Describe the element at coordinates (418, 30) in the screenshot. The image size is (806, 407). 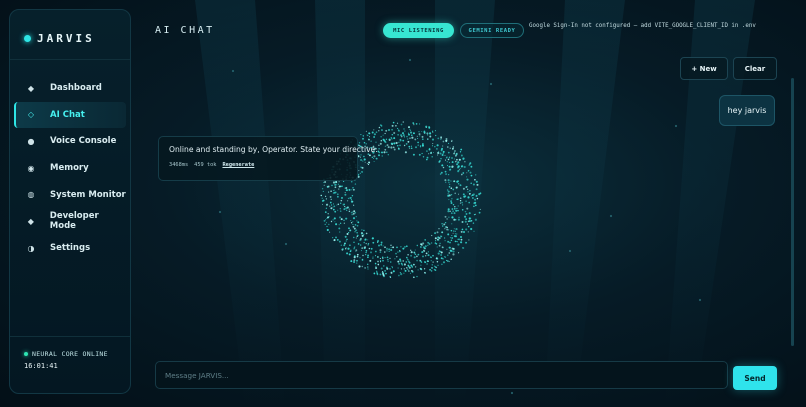
I see `mic-status-badge: MIC LISTENING` at that location.